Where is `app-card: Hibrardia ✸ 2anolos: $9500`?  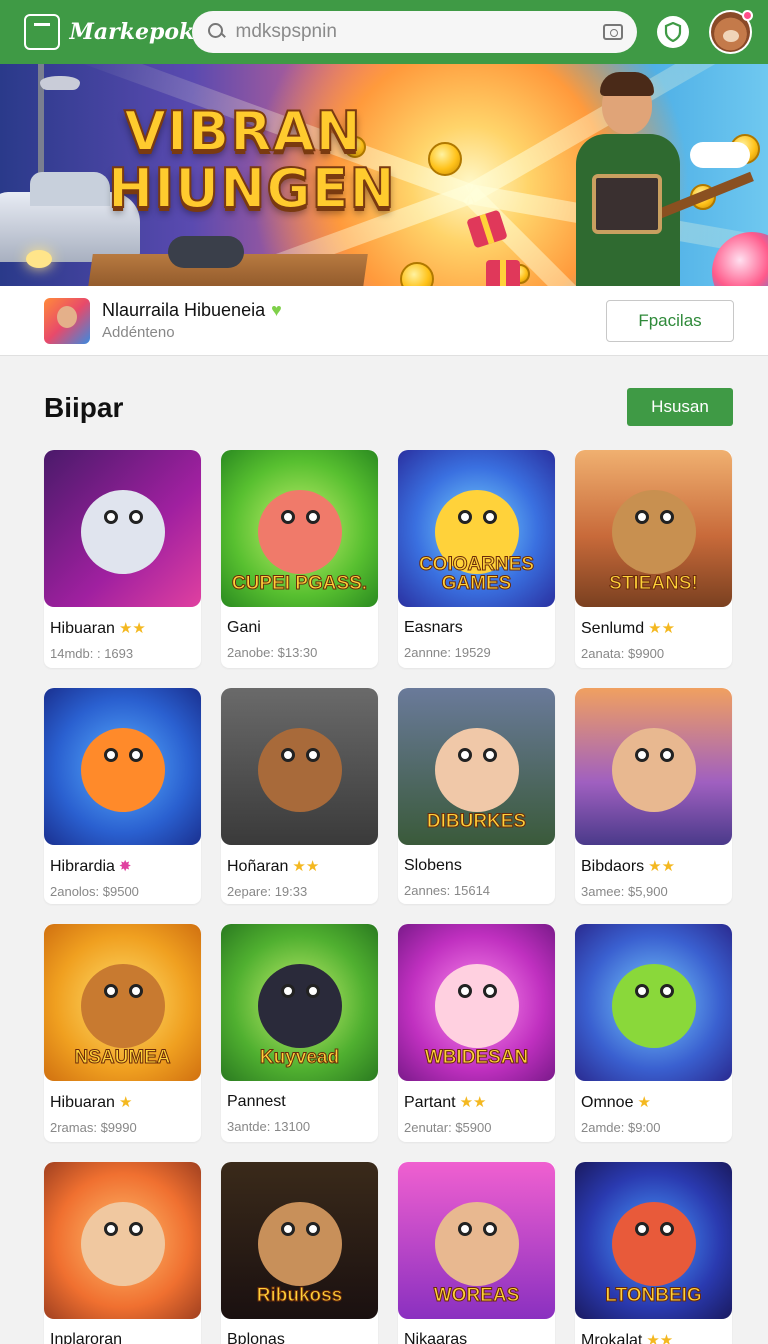 app-card: Hibrardia ✸ 2anolos: $9500 is located at coordinates (122, 796).